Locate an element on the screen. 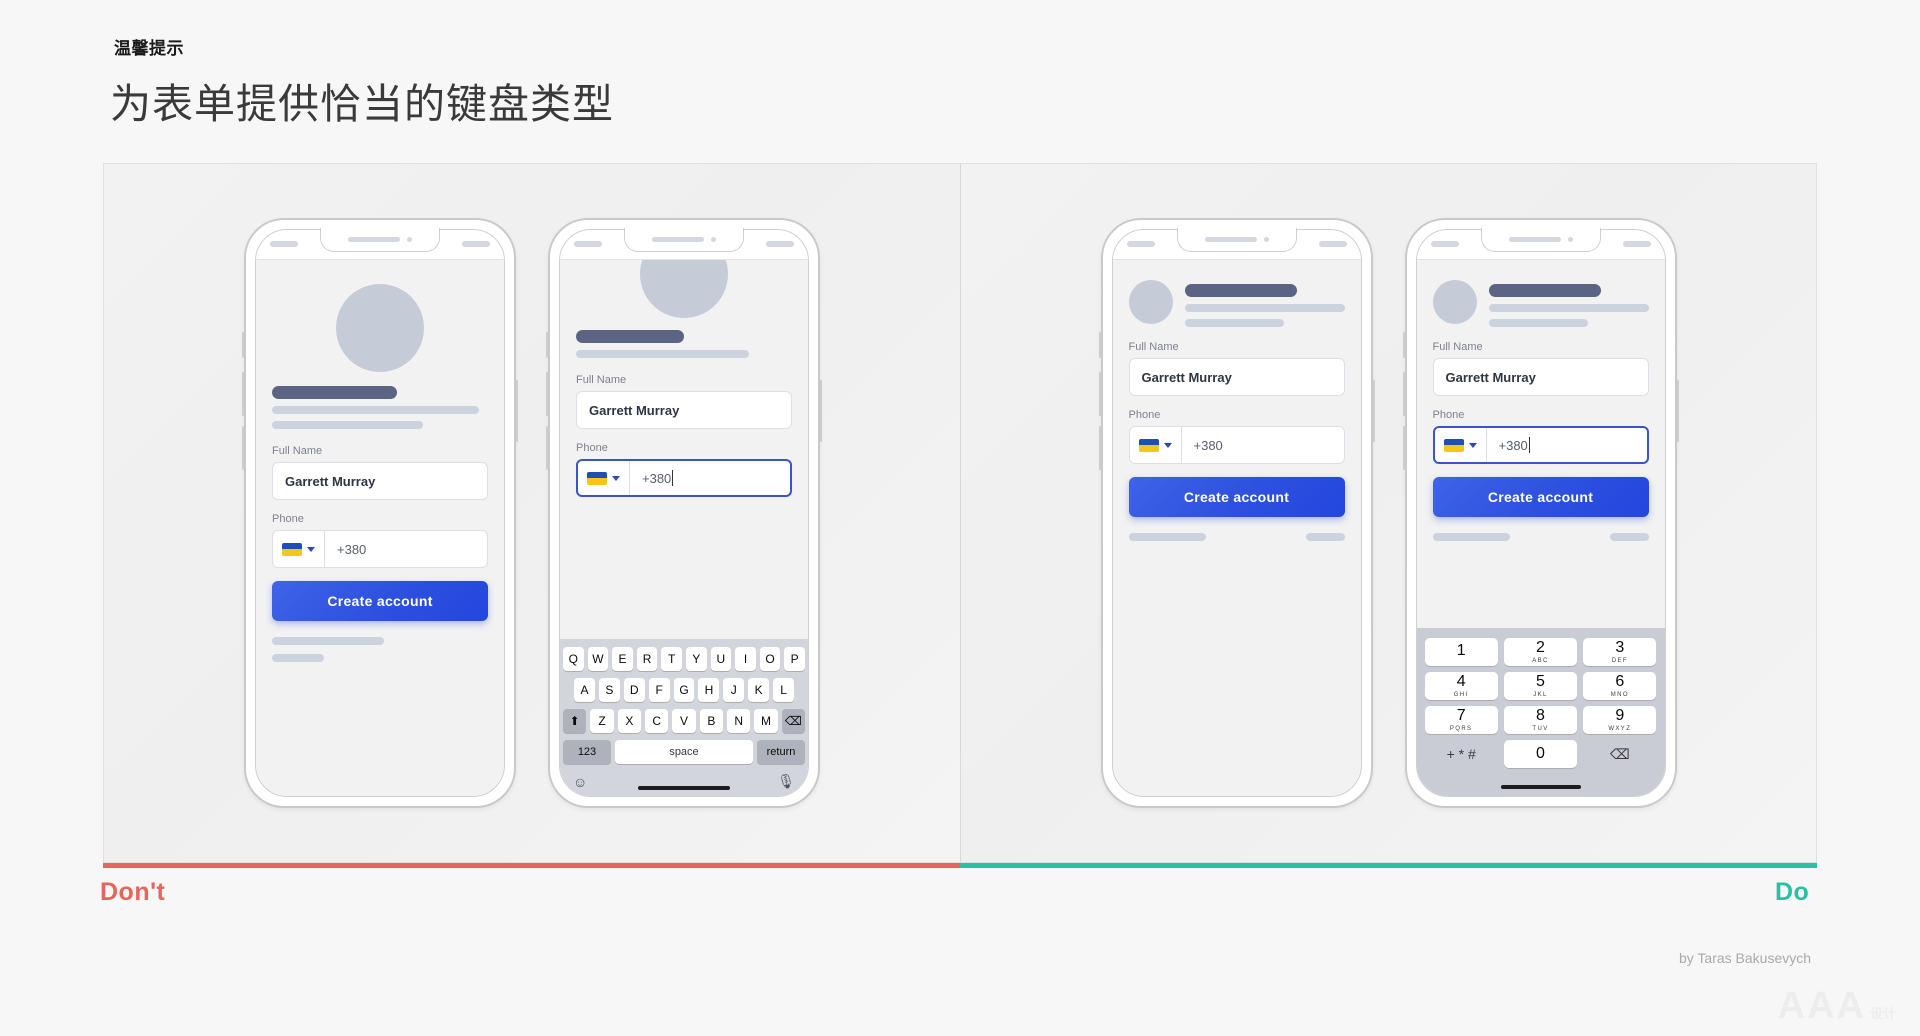 The width and height of the screenshot is (1920, 1036). numpad-key-4: 4 GHI is located at coordinates (1461, 686).